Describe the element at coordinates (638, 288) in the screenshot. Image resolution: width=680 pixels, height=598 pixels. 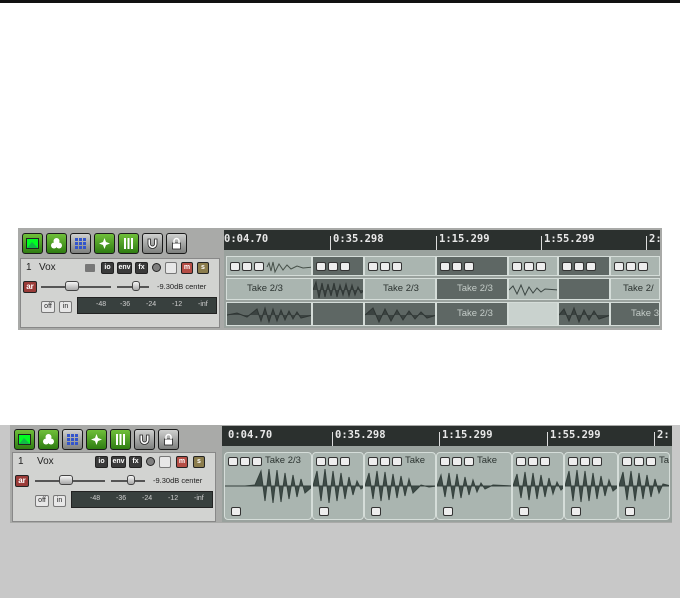
I see `take-label: Take 2/` at that location.